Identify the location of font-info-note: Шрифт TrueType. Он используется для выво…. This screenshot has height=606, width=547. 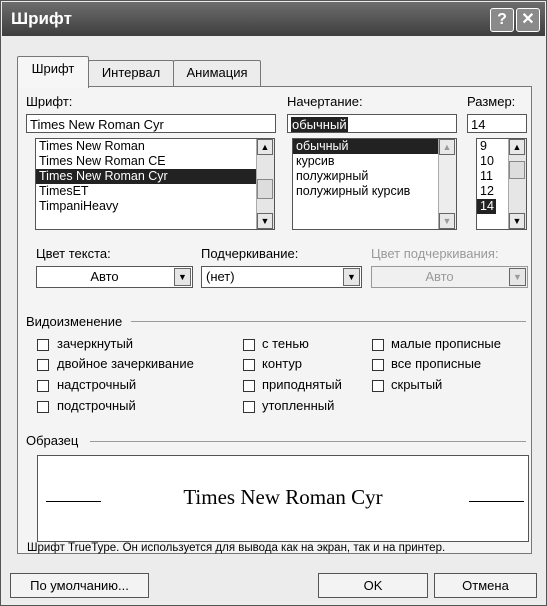
(236, 548).